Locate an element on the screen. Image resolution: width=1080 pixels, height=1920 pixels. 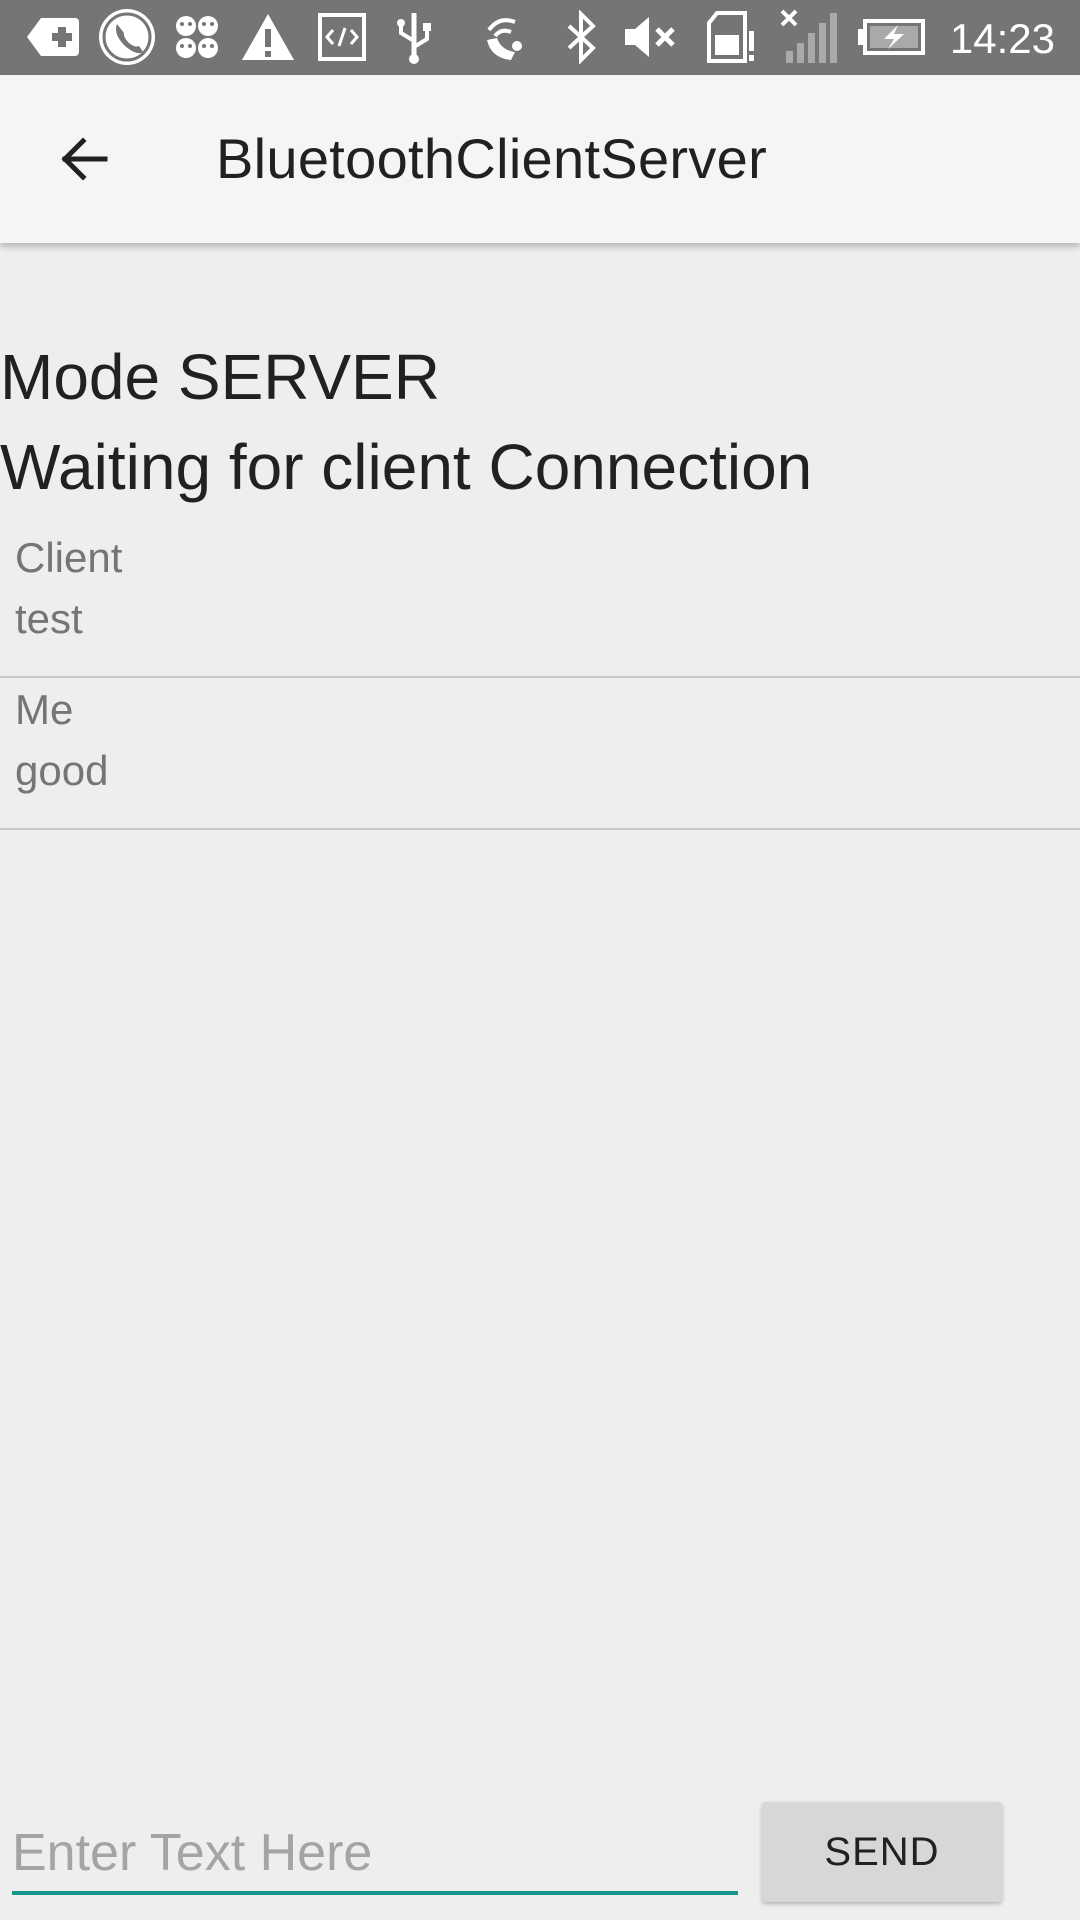
message-sender: Me is located at coordinates (44, 709).